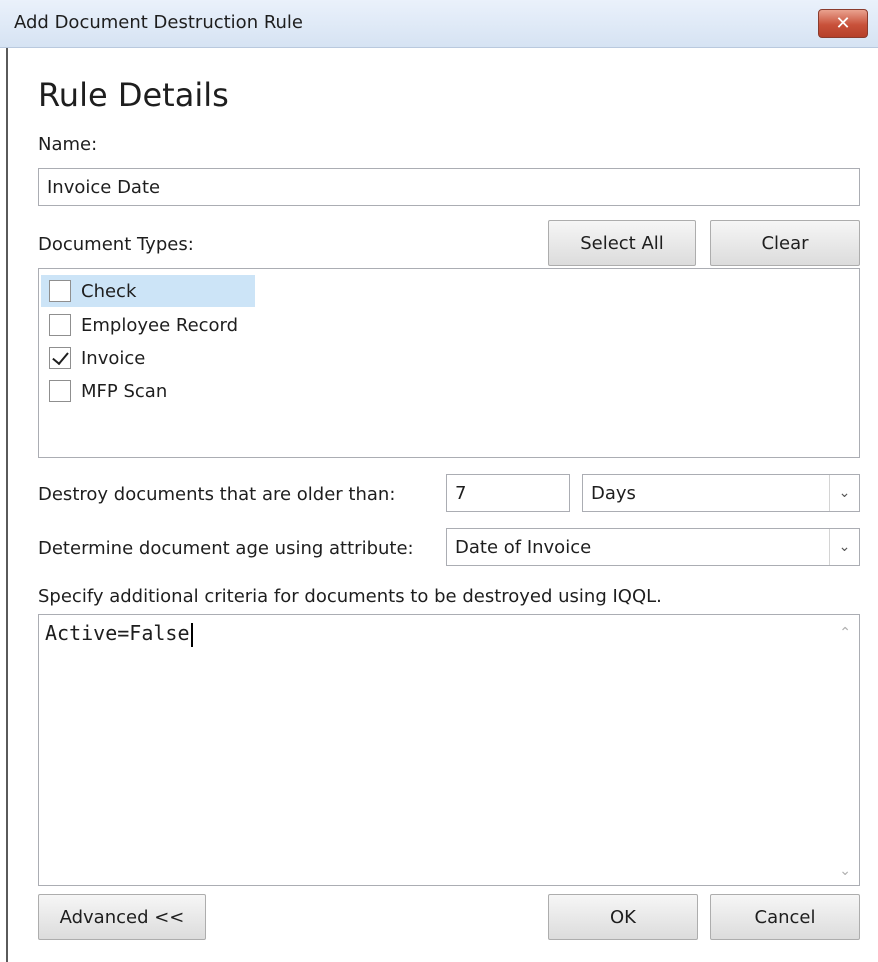 This screenshot has width=878, height=962. I want to click on age-attribute-label: Determine document age using attribute:, so click(226, 548).